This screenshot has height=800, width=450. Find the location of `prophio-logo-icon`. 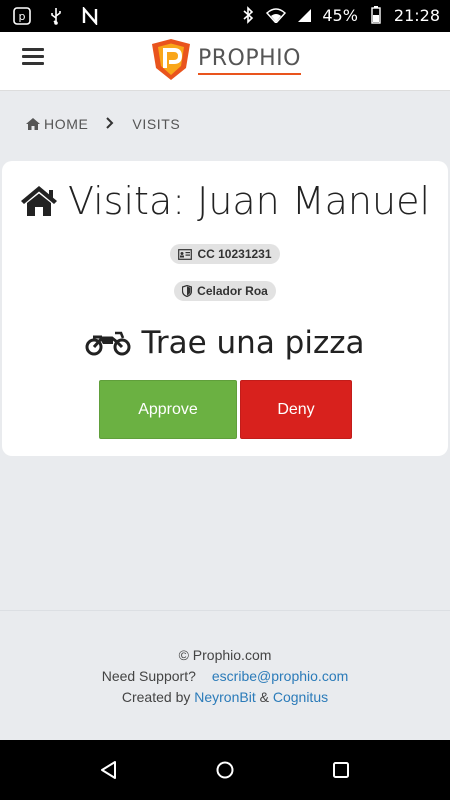

prophio-logo-icon is located at coordinates (171, 59).